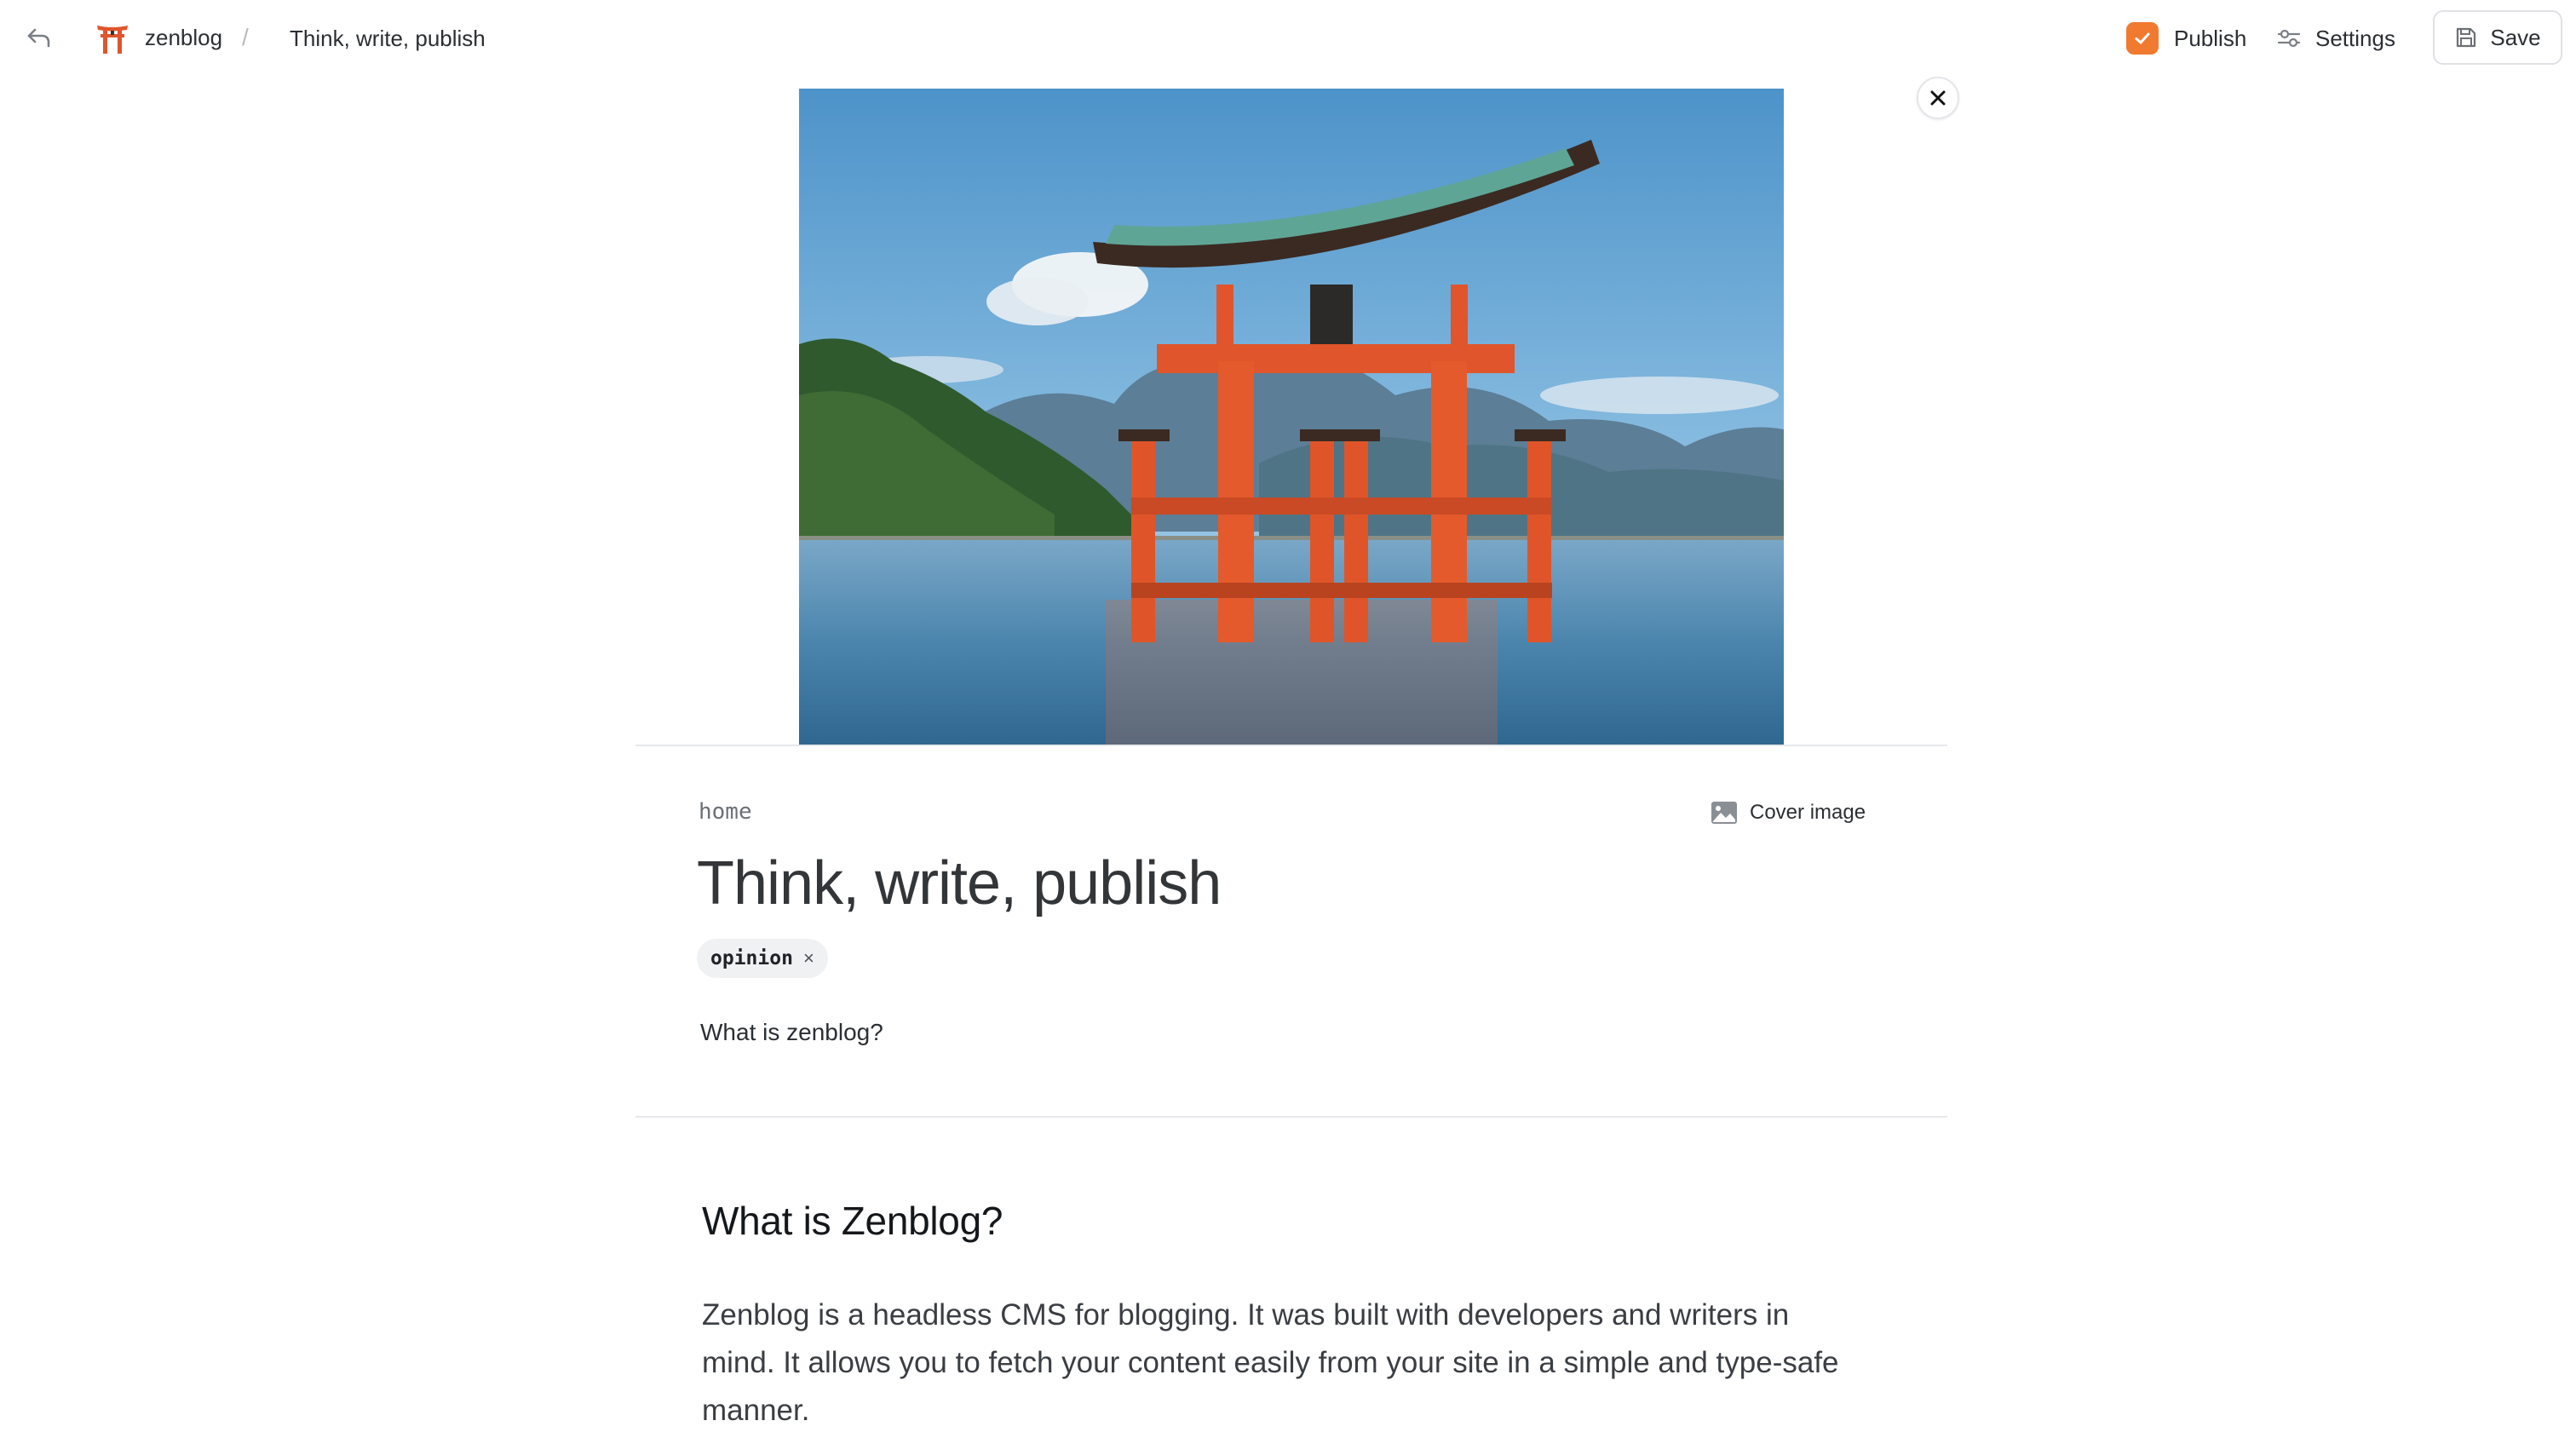 The height and width of the screenshot is (1438, 2576). Describe the element at coordinates (726, 812) in the screenshot. I see `post-slug: home` at that location.